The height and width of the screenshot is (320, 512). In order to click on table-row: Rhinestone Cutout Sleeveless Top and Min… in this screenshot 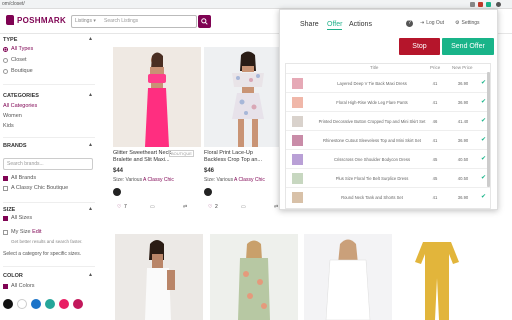, I will do `click(388, 139)`.